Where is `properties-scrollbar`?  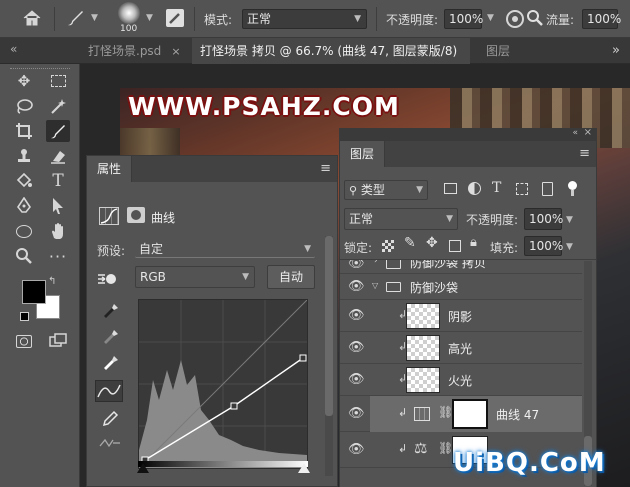
properties-scrollbar is located at coordinates (329, 356).